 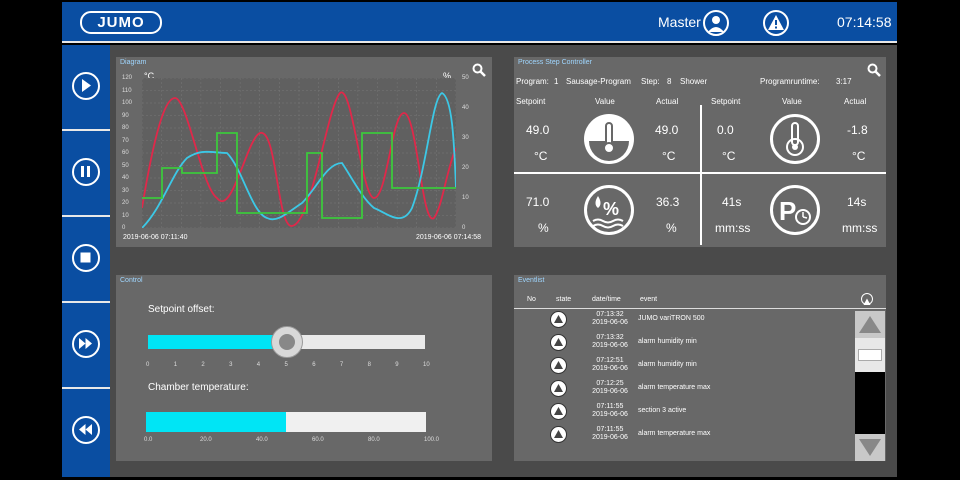 I want to click on actual-temperature-unit: °C, so click(x=669, y=156).